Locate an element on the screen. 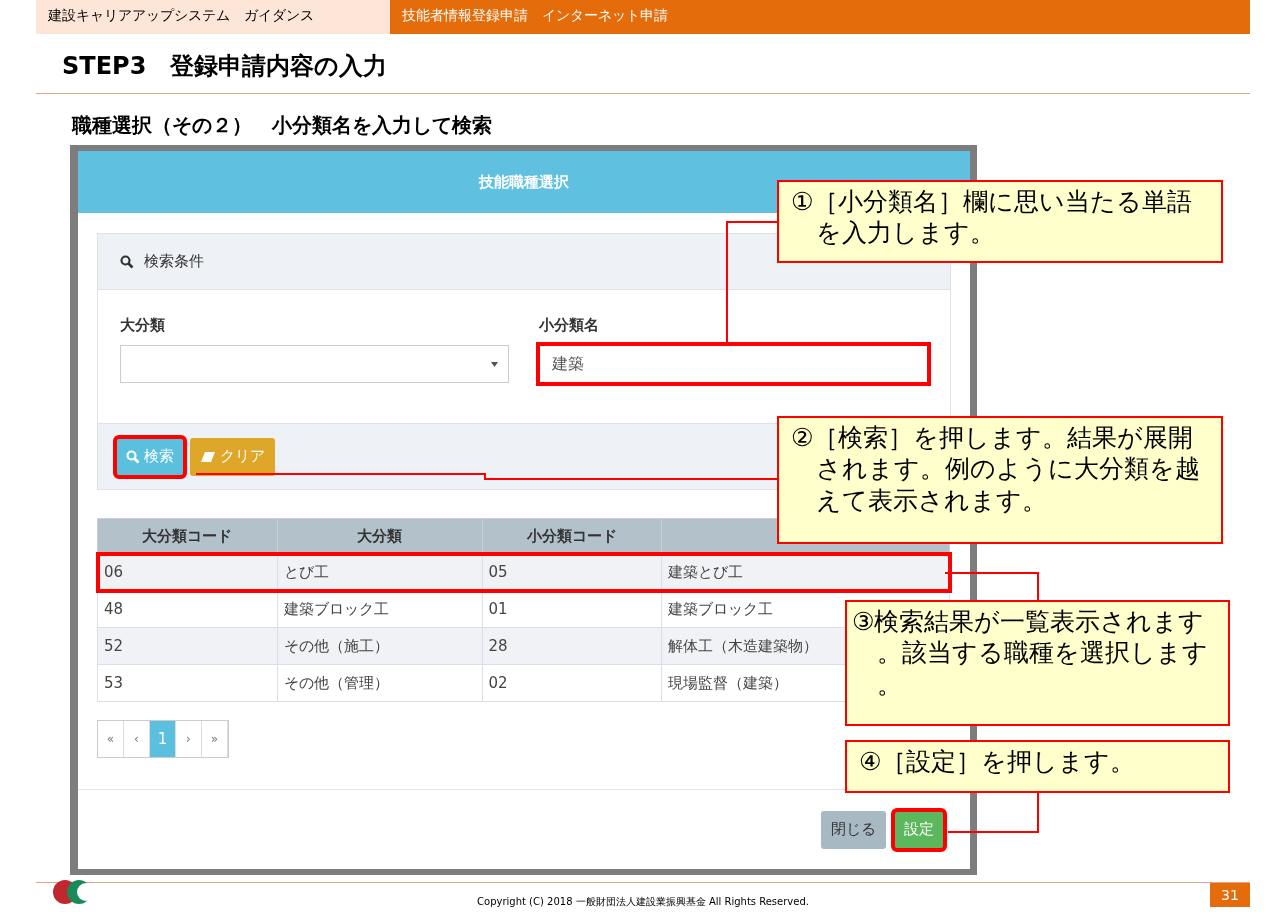  page-link: » is located at coordinates (215, 739).